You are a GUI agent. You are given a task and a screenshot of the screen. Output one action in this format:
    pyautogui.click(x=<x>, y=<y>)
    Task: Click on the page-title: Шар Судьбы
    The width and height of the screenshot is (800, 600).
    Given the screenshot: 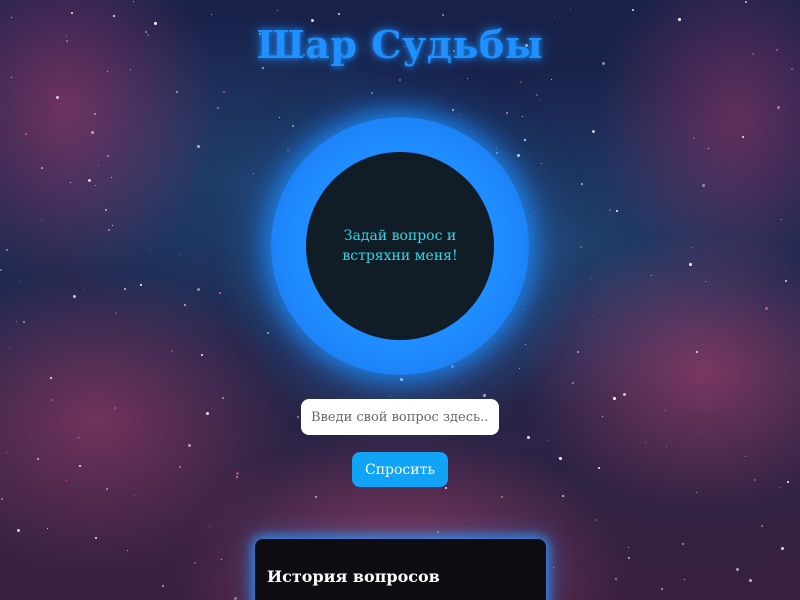 What is the action you would take?
    pyautogui.click(x=400, y=44)
    